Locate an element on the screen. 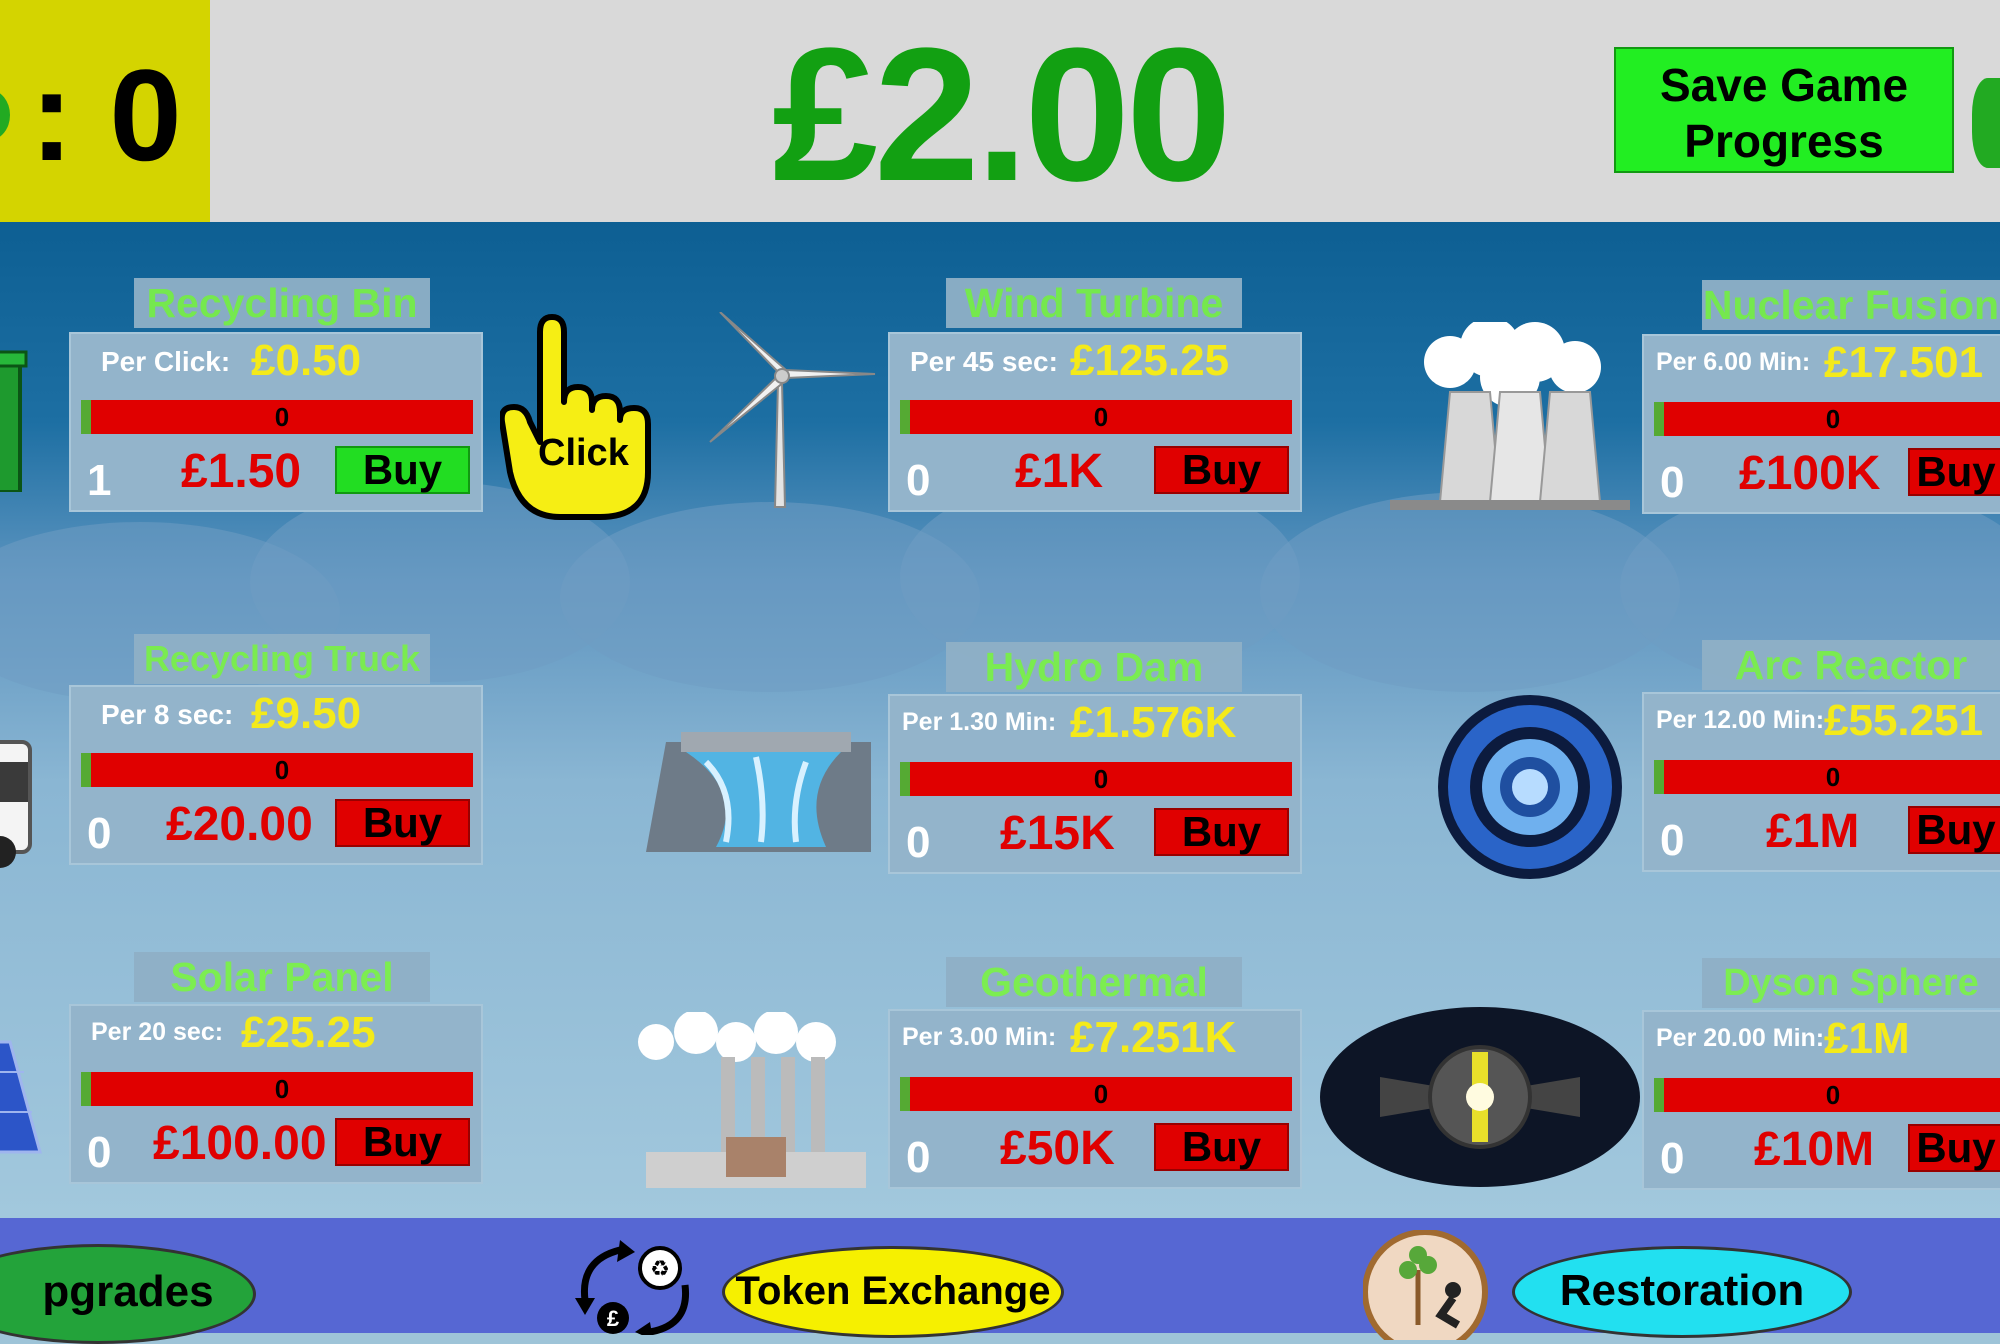 The image size is (2000, 1344). hydro-dam-icon is located at coordinates (758, 792).